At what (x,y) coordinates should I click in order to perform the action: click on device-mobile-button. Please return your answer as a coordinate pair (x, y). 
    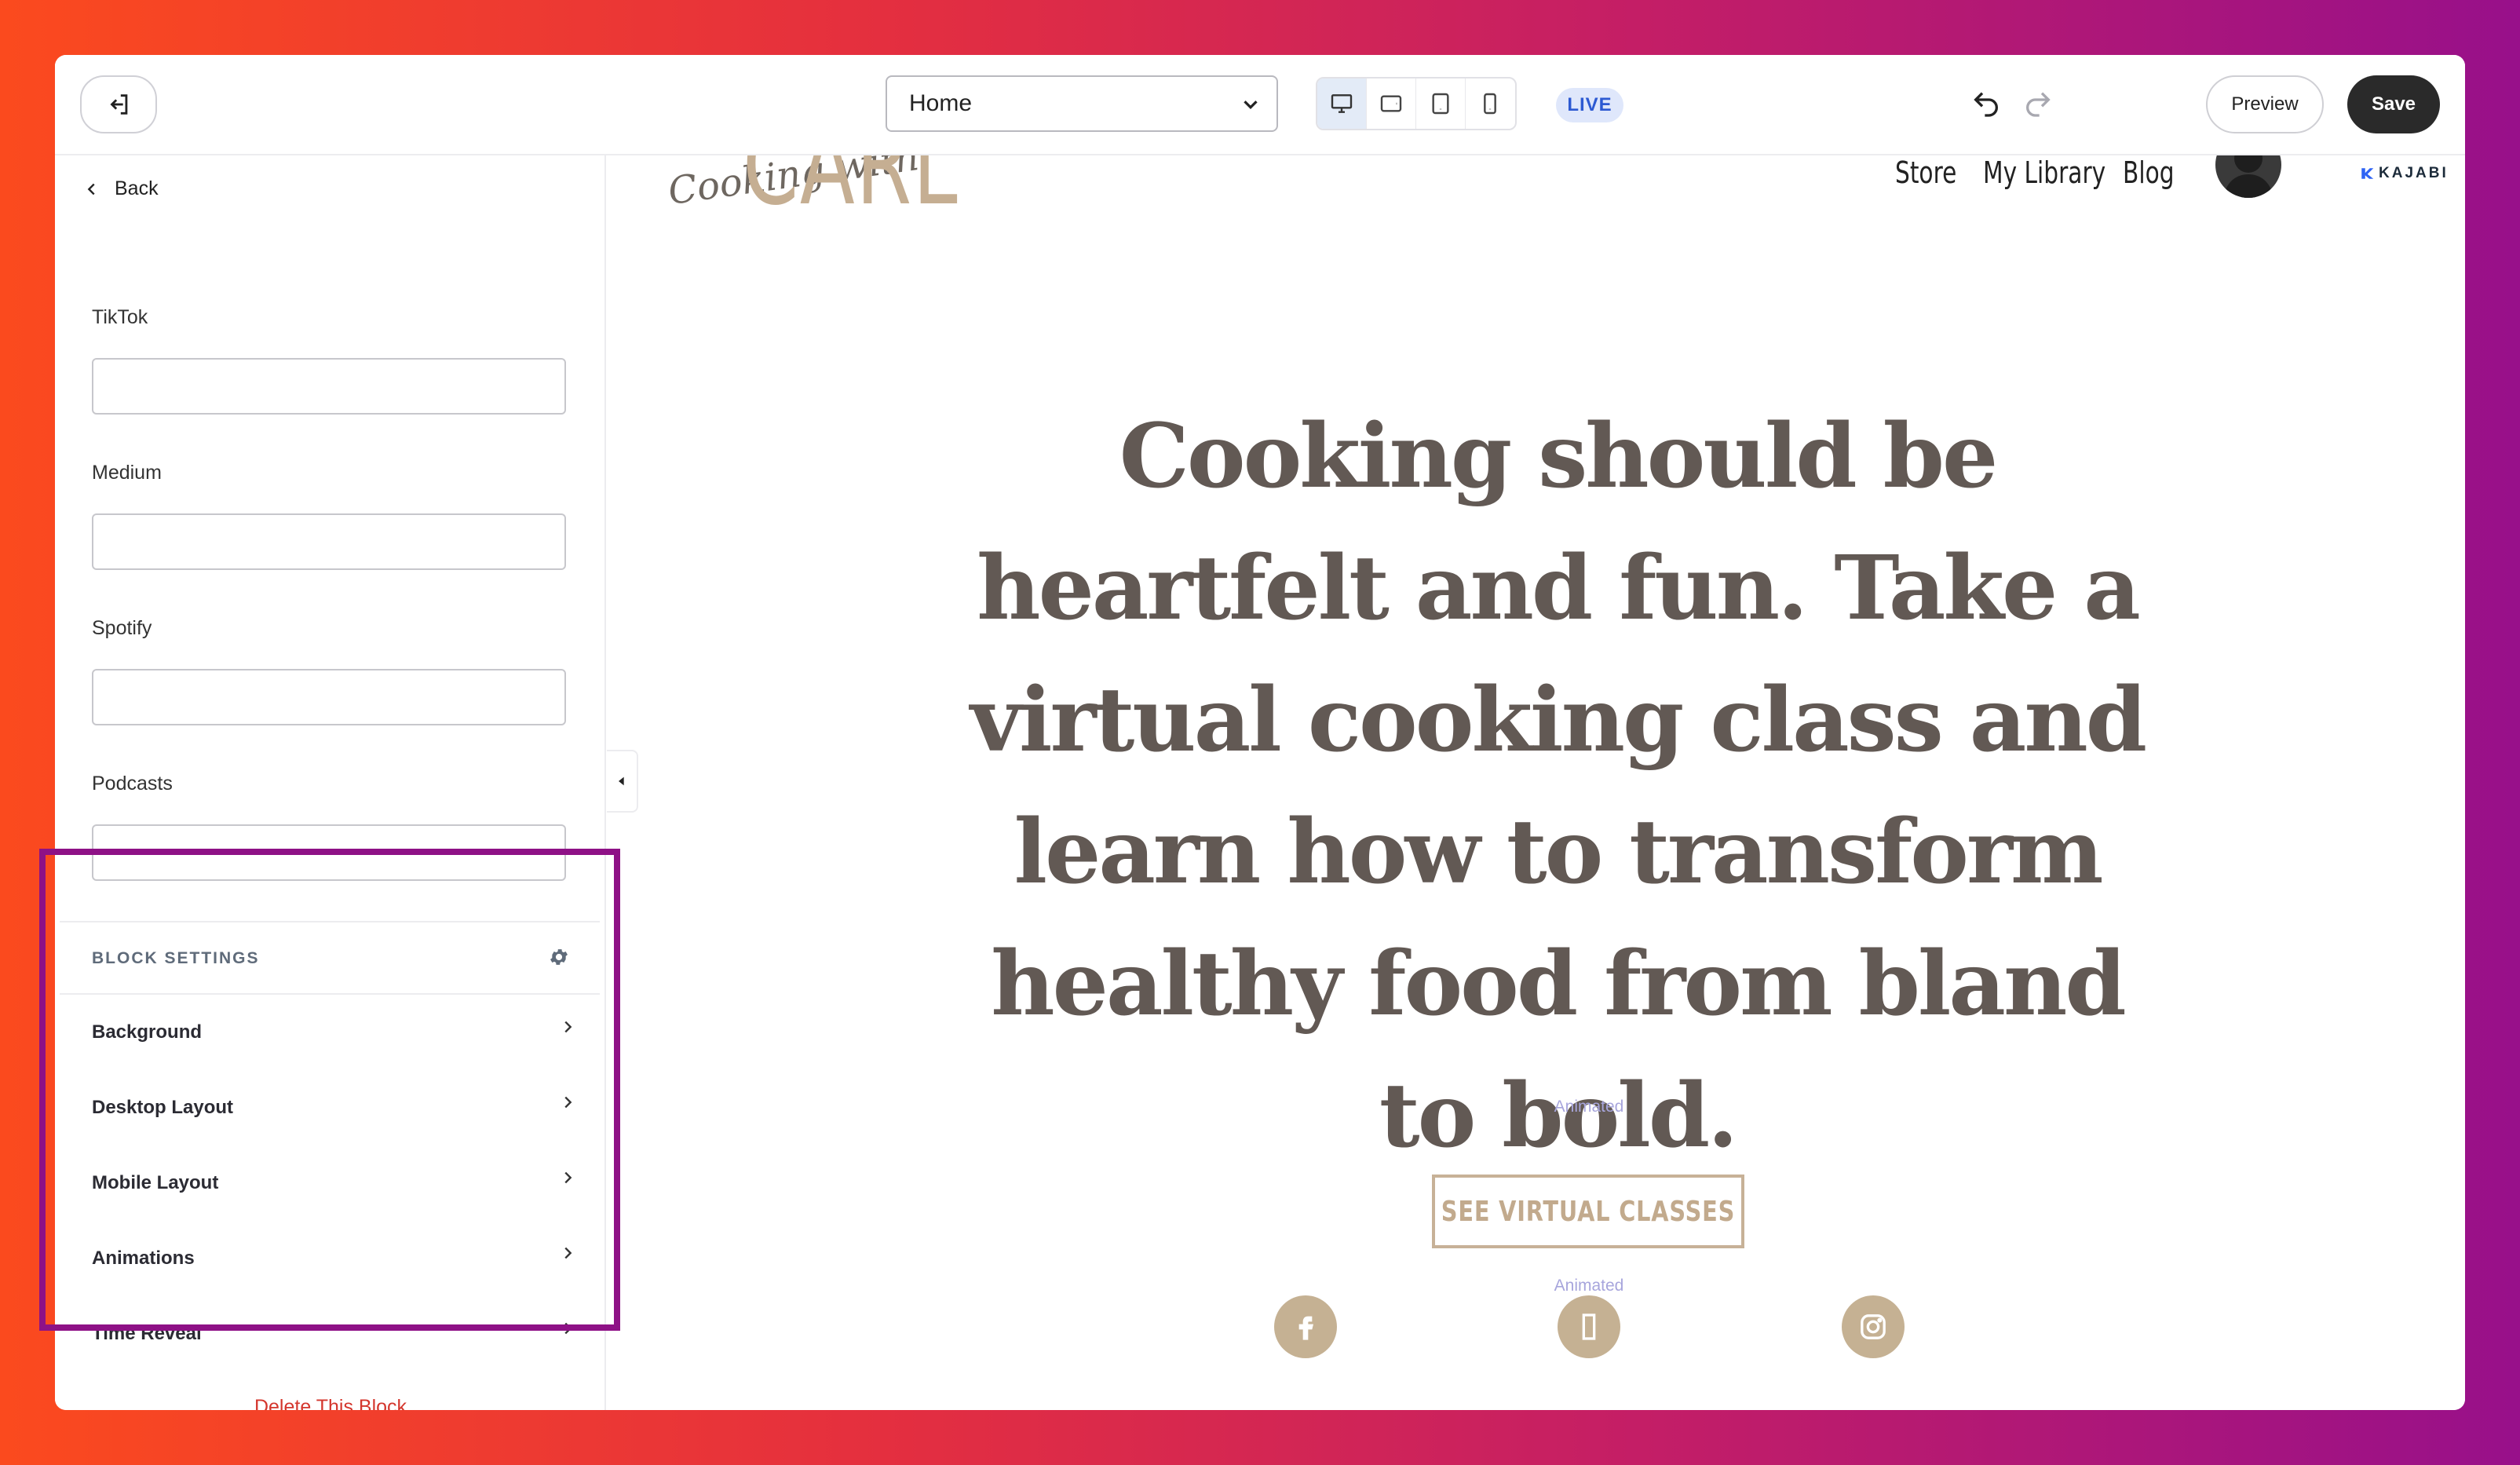
    Looking at the image, I should click on (1490, 104).